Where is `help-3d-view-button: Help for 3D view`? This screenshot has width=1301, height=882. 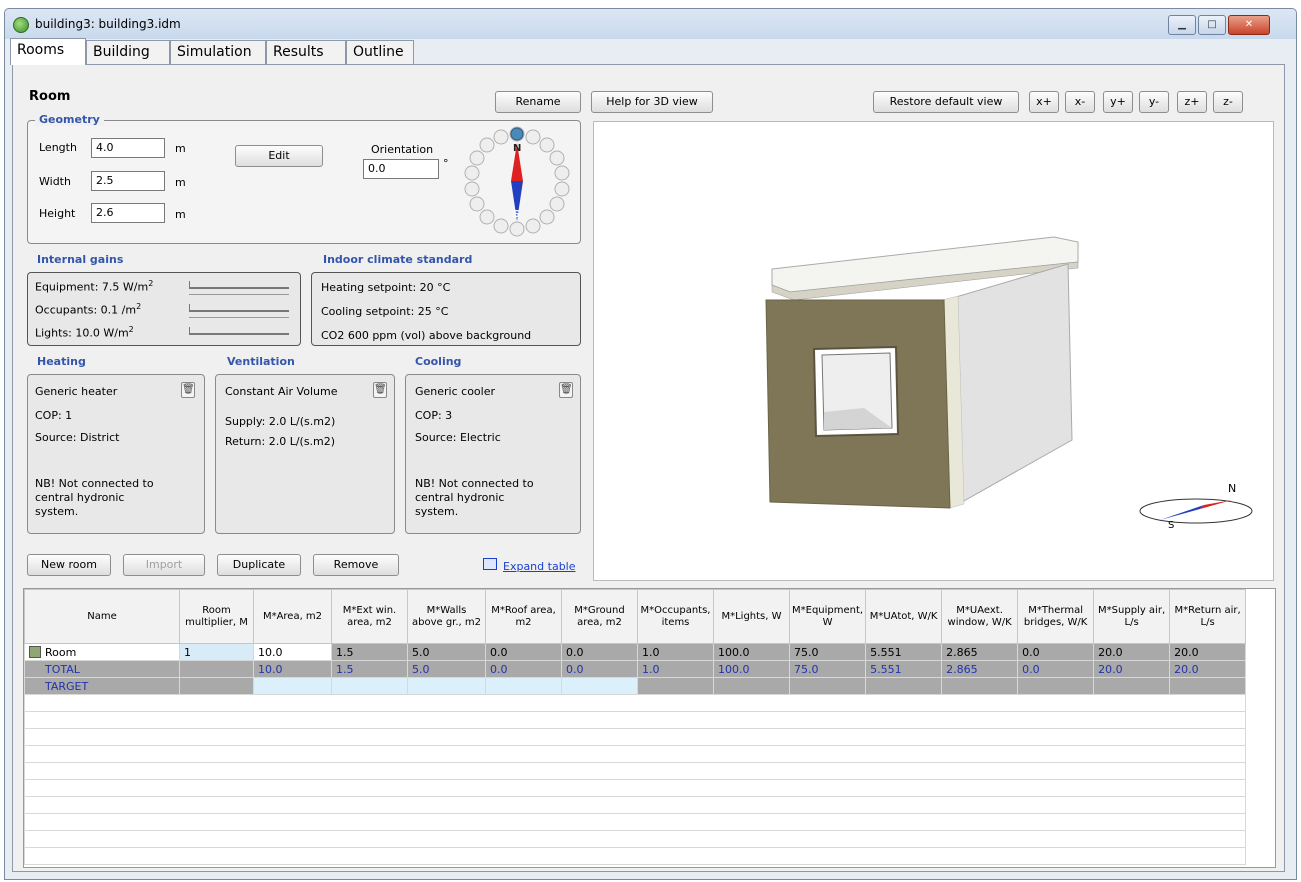
help-3d-view-button: Help for 3D view is located at coordinates (652, 102).